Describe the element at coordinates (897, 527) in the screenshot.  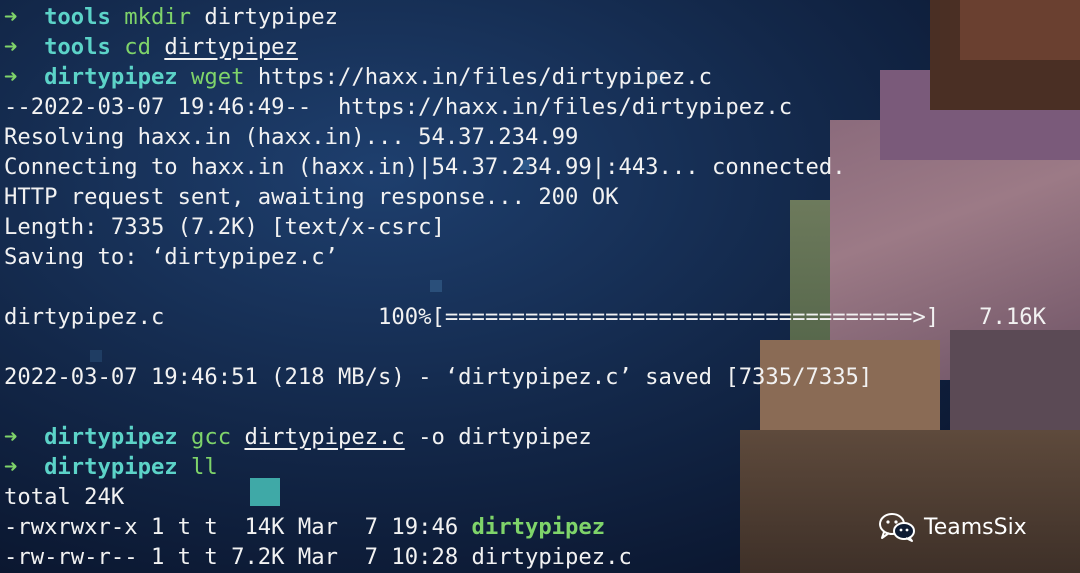
I see `wechat-icon` at that location.